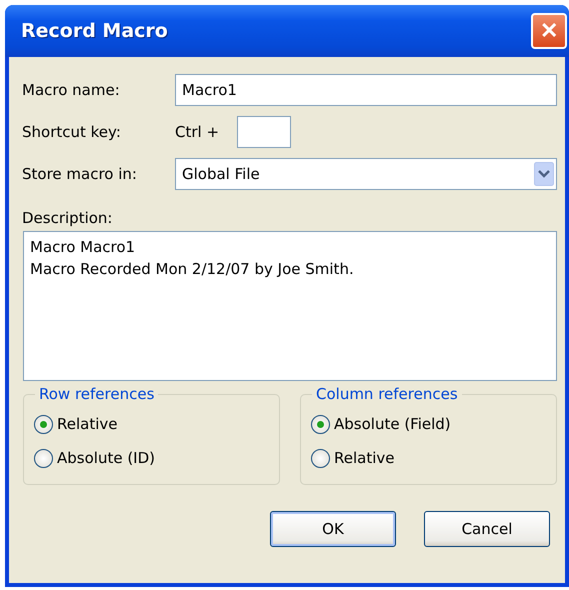 The image size is (569, 590). I want to click on shortcut-key-field, so click(264, 132).